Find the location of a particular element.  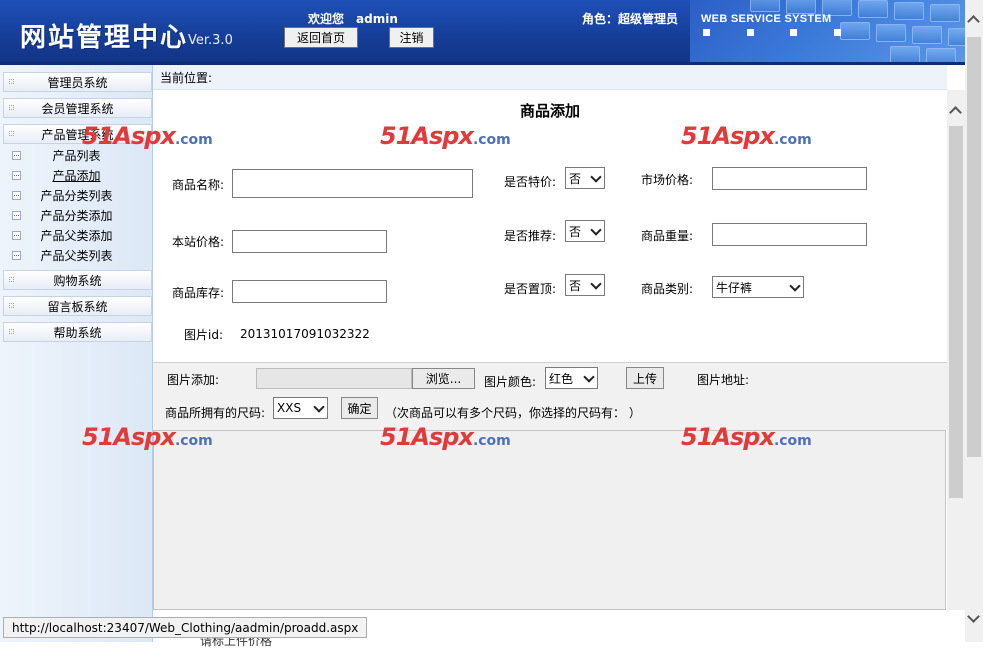

page-title: 商品添加 is located at coordinates (549, 111).